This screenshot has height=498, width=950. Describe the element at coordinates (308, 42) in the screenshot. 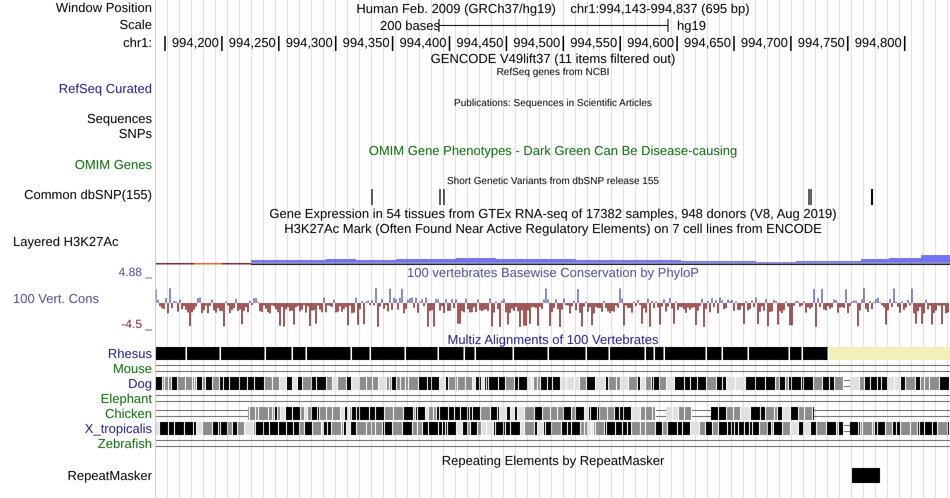

I see `ruler-label: 994,300` at that location.